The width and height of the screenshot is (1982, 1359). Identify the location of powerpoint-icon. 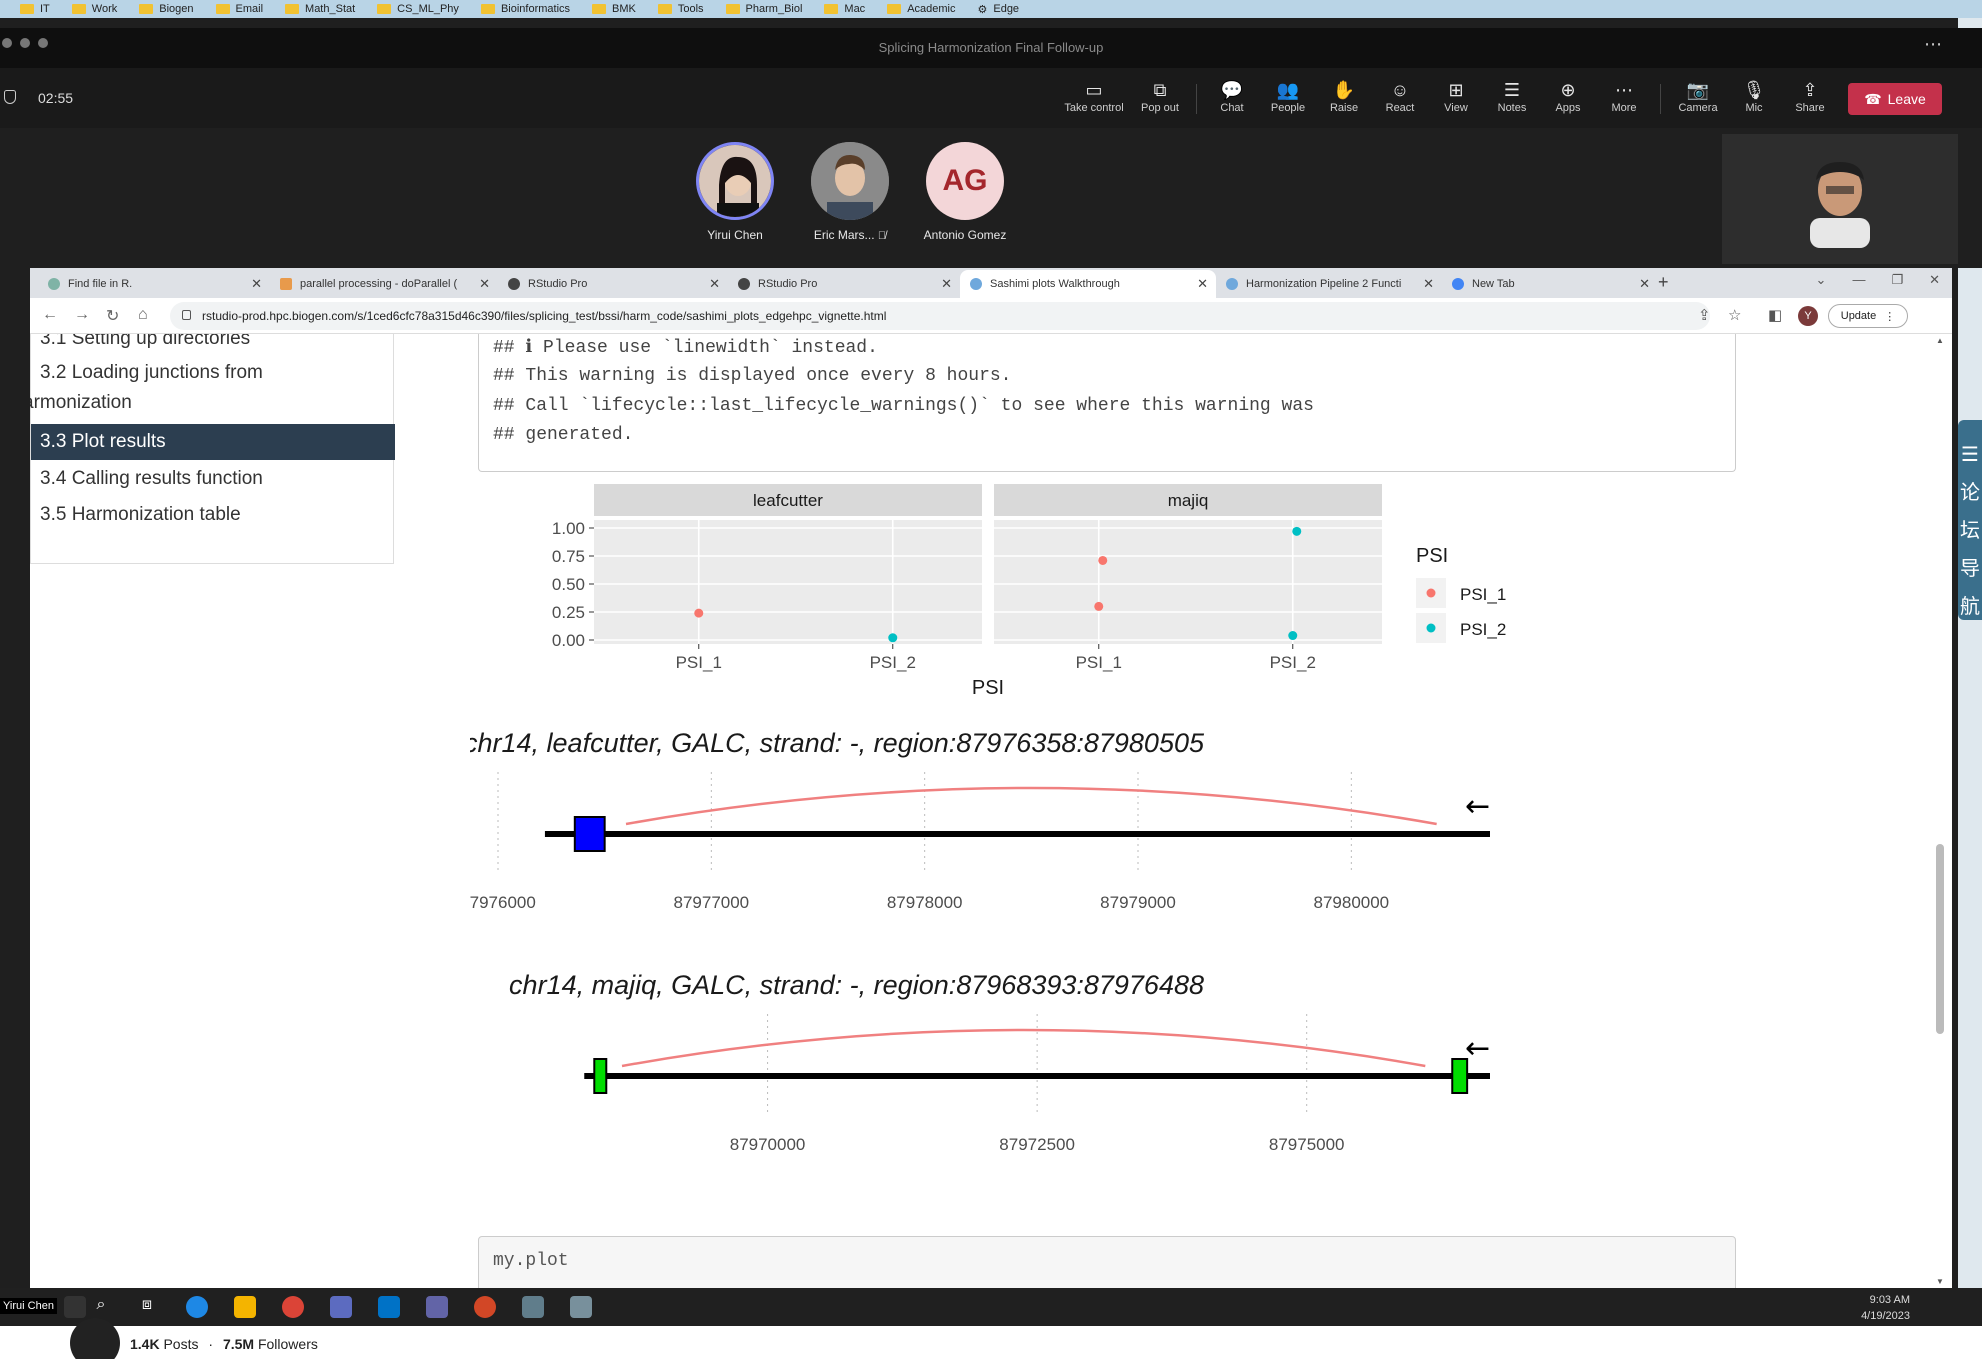
(485, 1307).